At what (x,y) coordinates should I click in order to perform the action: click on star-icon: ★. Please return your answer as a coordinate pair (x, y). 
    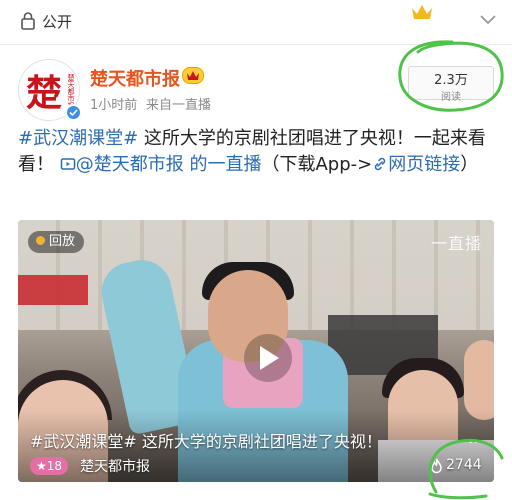
    Looking at the image, I should click on (41, 466).